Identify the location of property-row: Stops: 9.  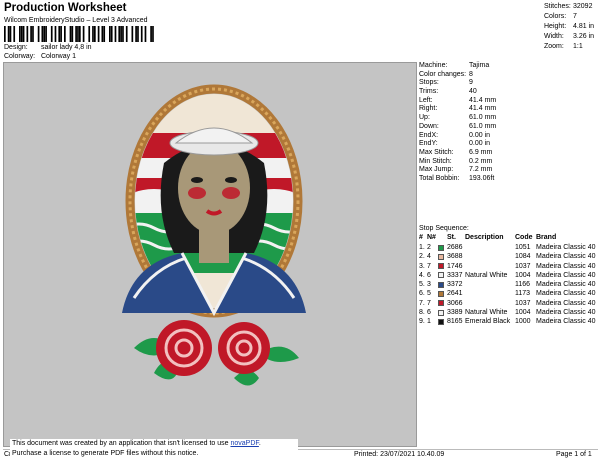
(446, 83).